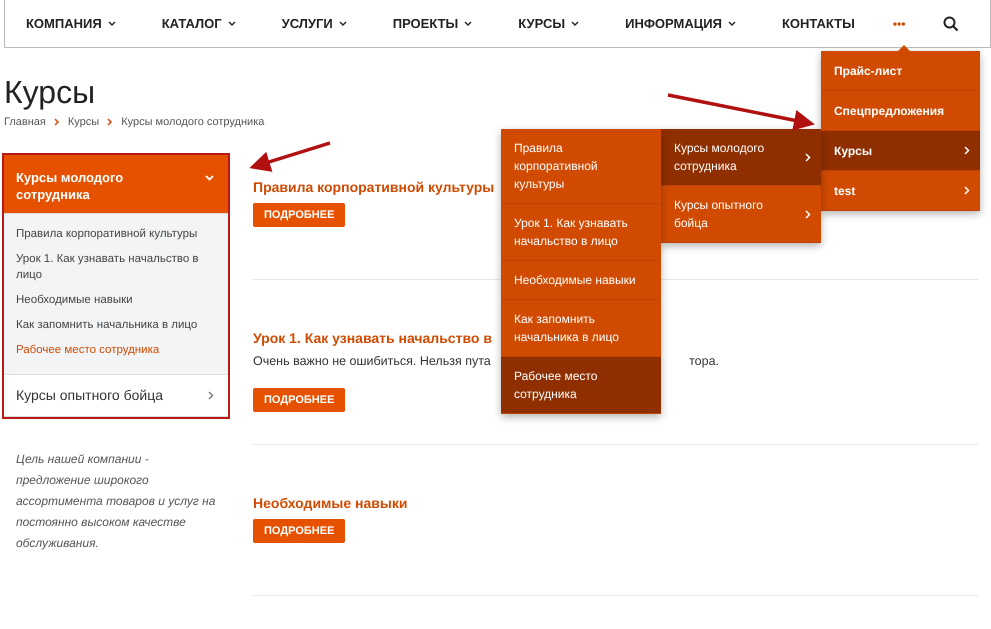  What do you see at coordinates (116, 325) in the screenshot?
I see `sidebar-link: Как запомнить начальника в лицо` at bounding box center [116, 325].